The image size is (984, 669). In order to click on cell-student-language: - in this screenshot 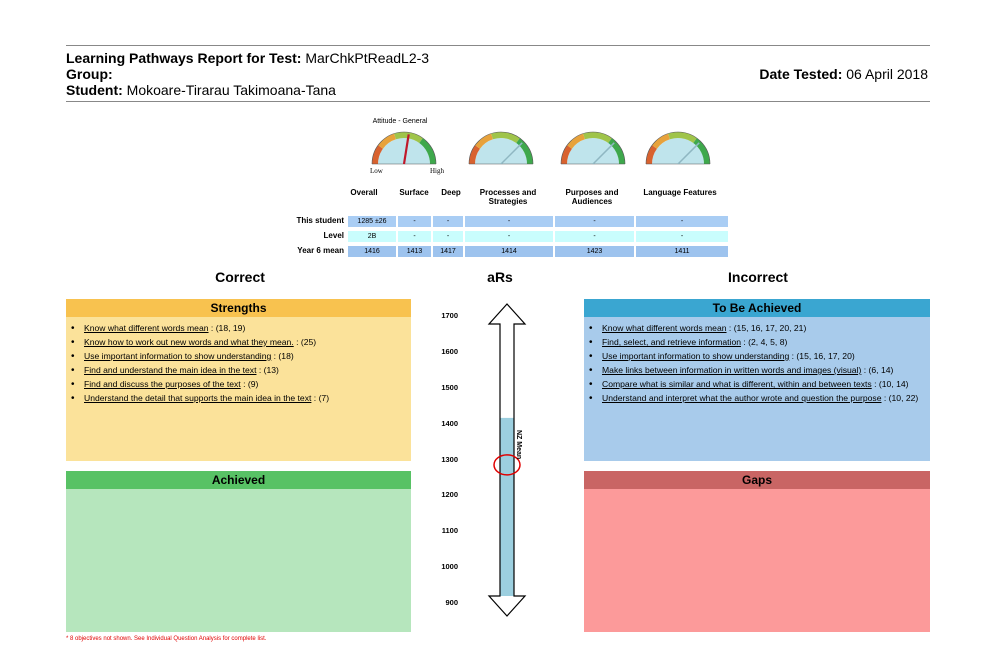, I will do `click(682, 221)`.